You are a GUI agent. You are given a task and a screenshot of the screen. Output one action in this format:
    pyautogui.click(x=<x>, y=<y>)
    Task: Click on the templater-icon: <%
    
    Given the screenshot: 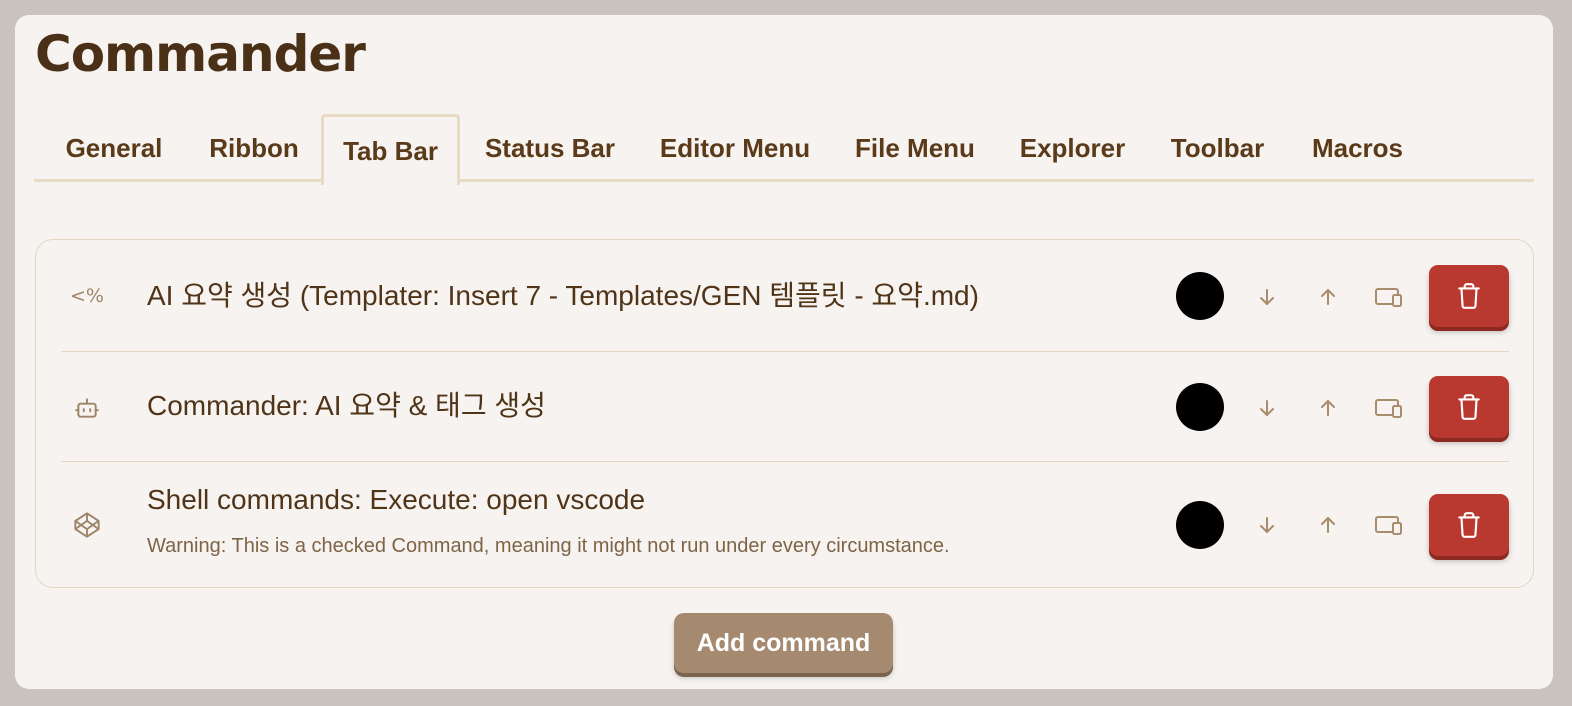 What is the action you would take?
    pyautogui.click(x=87, y=296)
    